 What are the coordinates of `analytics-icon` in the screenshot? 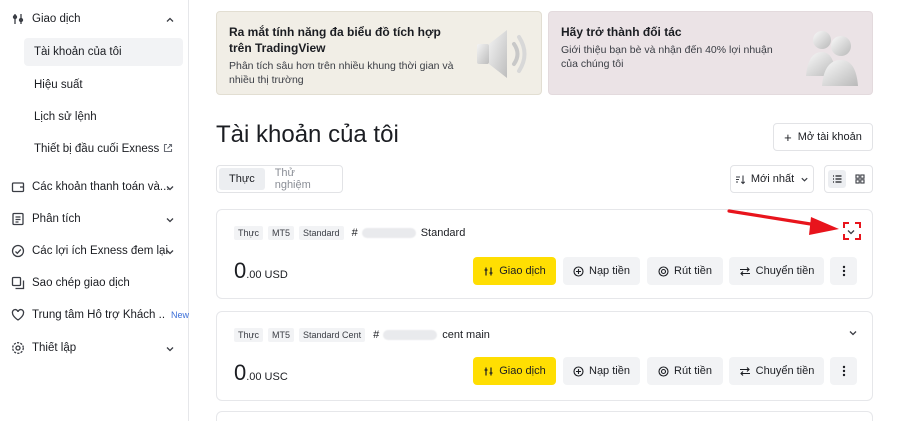 It's located at (18, 219).